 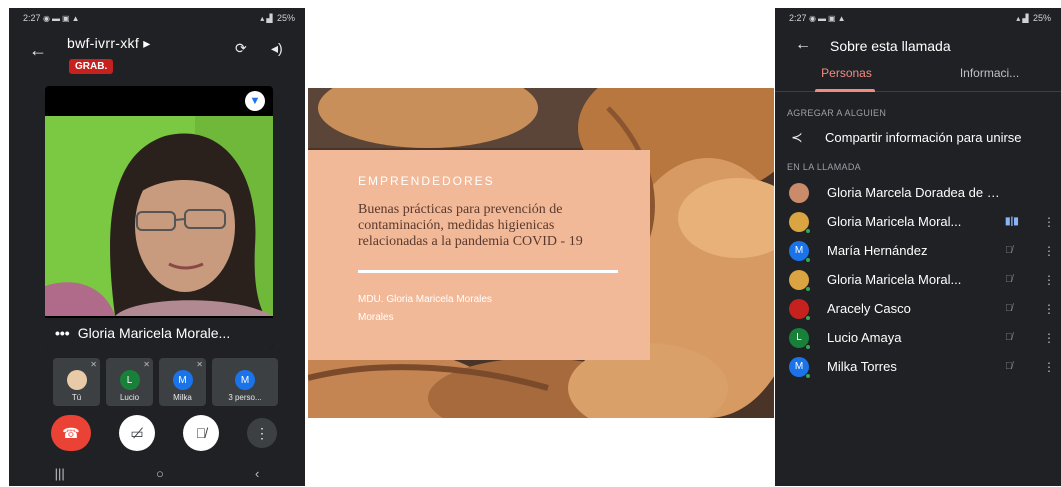 I want to click on phone-hangup-icon: ☎, so click(x=71, y=432).